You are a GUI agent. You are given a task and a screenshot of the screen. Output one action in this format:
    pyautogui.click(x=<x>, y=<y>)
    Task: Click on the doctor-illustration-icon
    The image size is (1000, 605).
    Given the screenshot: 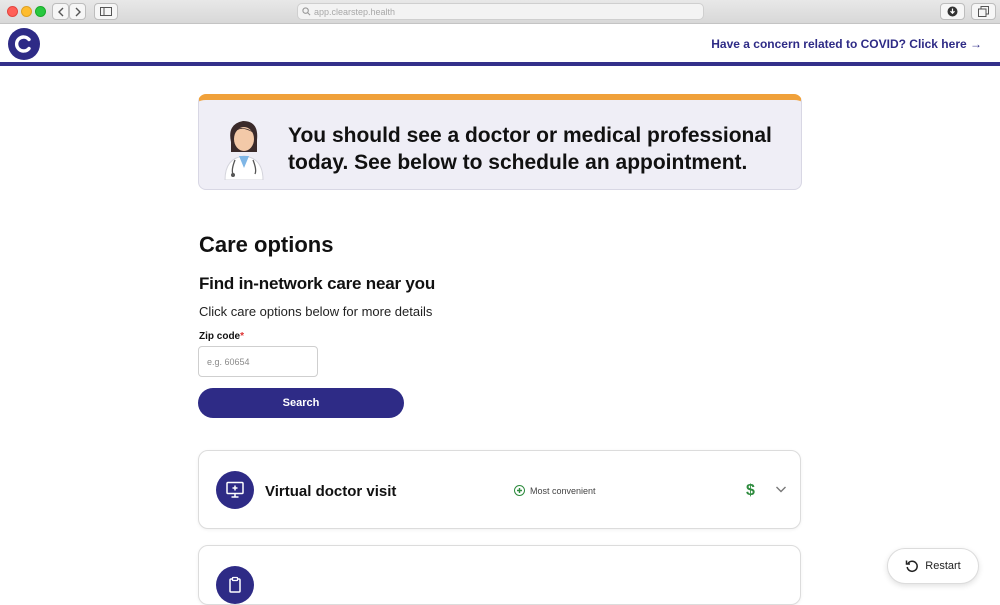 What is the action you would take?
    pyautogui.click(x=244, y=150)
    